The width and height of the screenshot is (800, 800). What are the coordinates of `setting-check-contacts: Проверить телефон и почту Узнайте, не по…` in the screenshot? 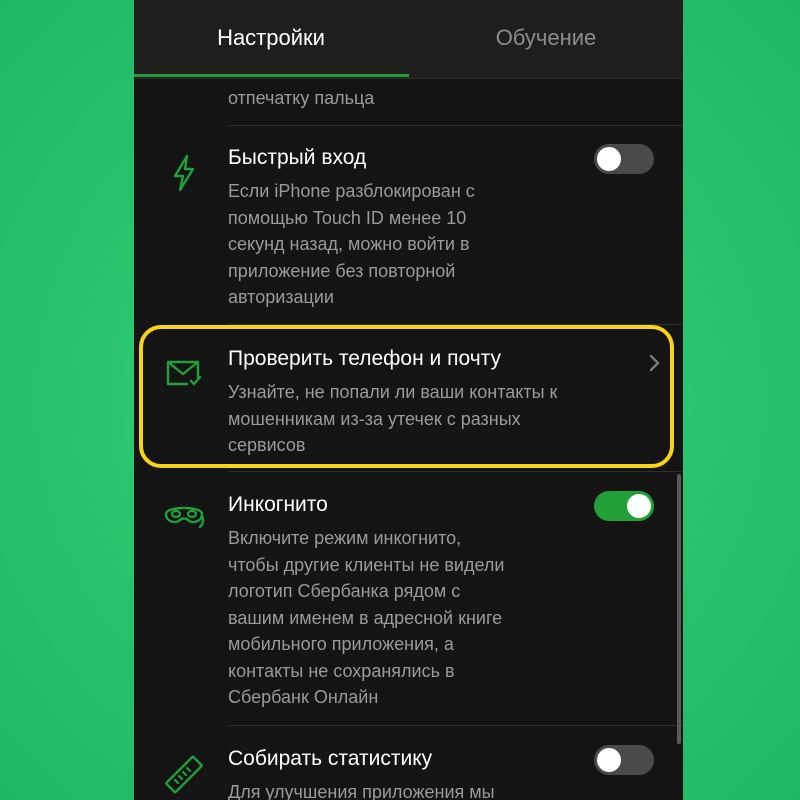 It's located at (408, 398).